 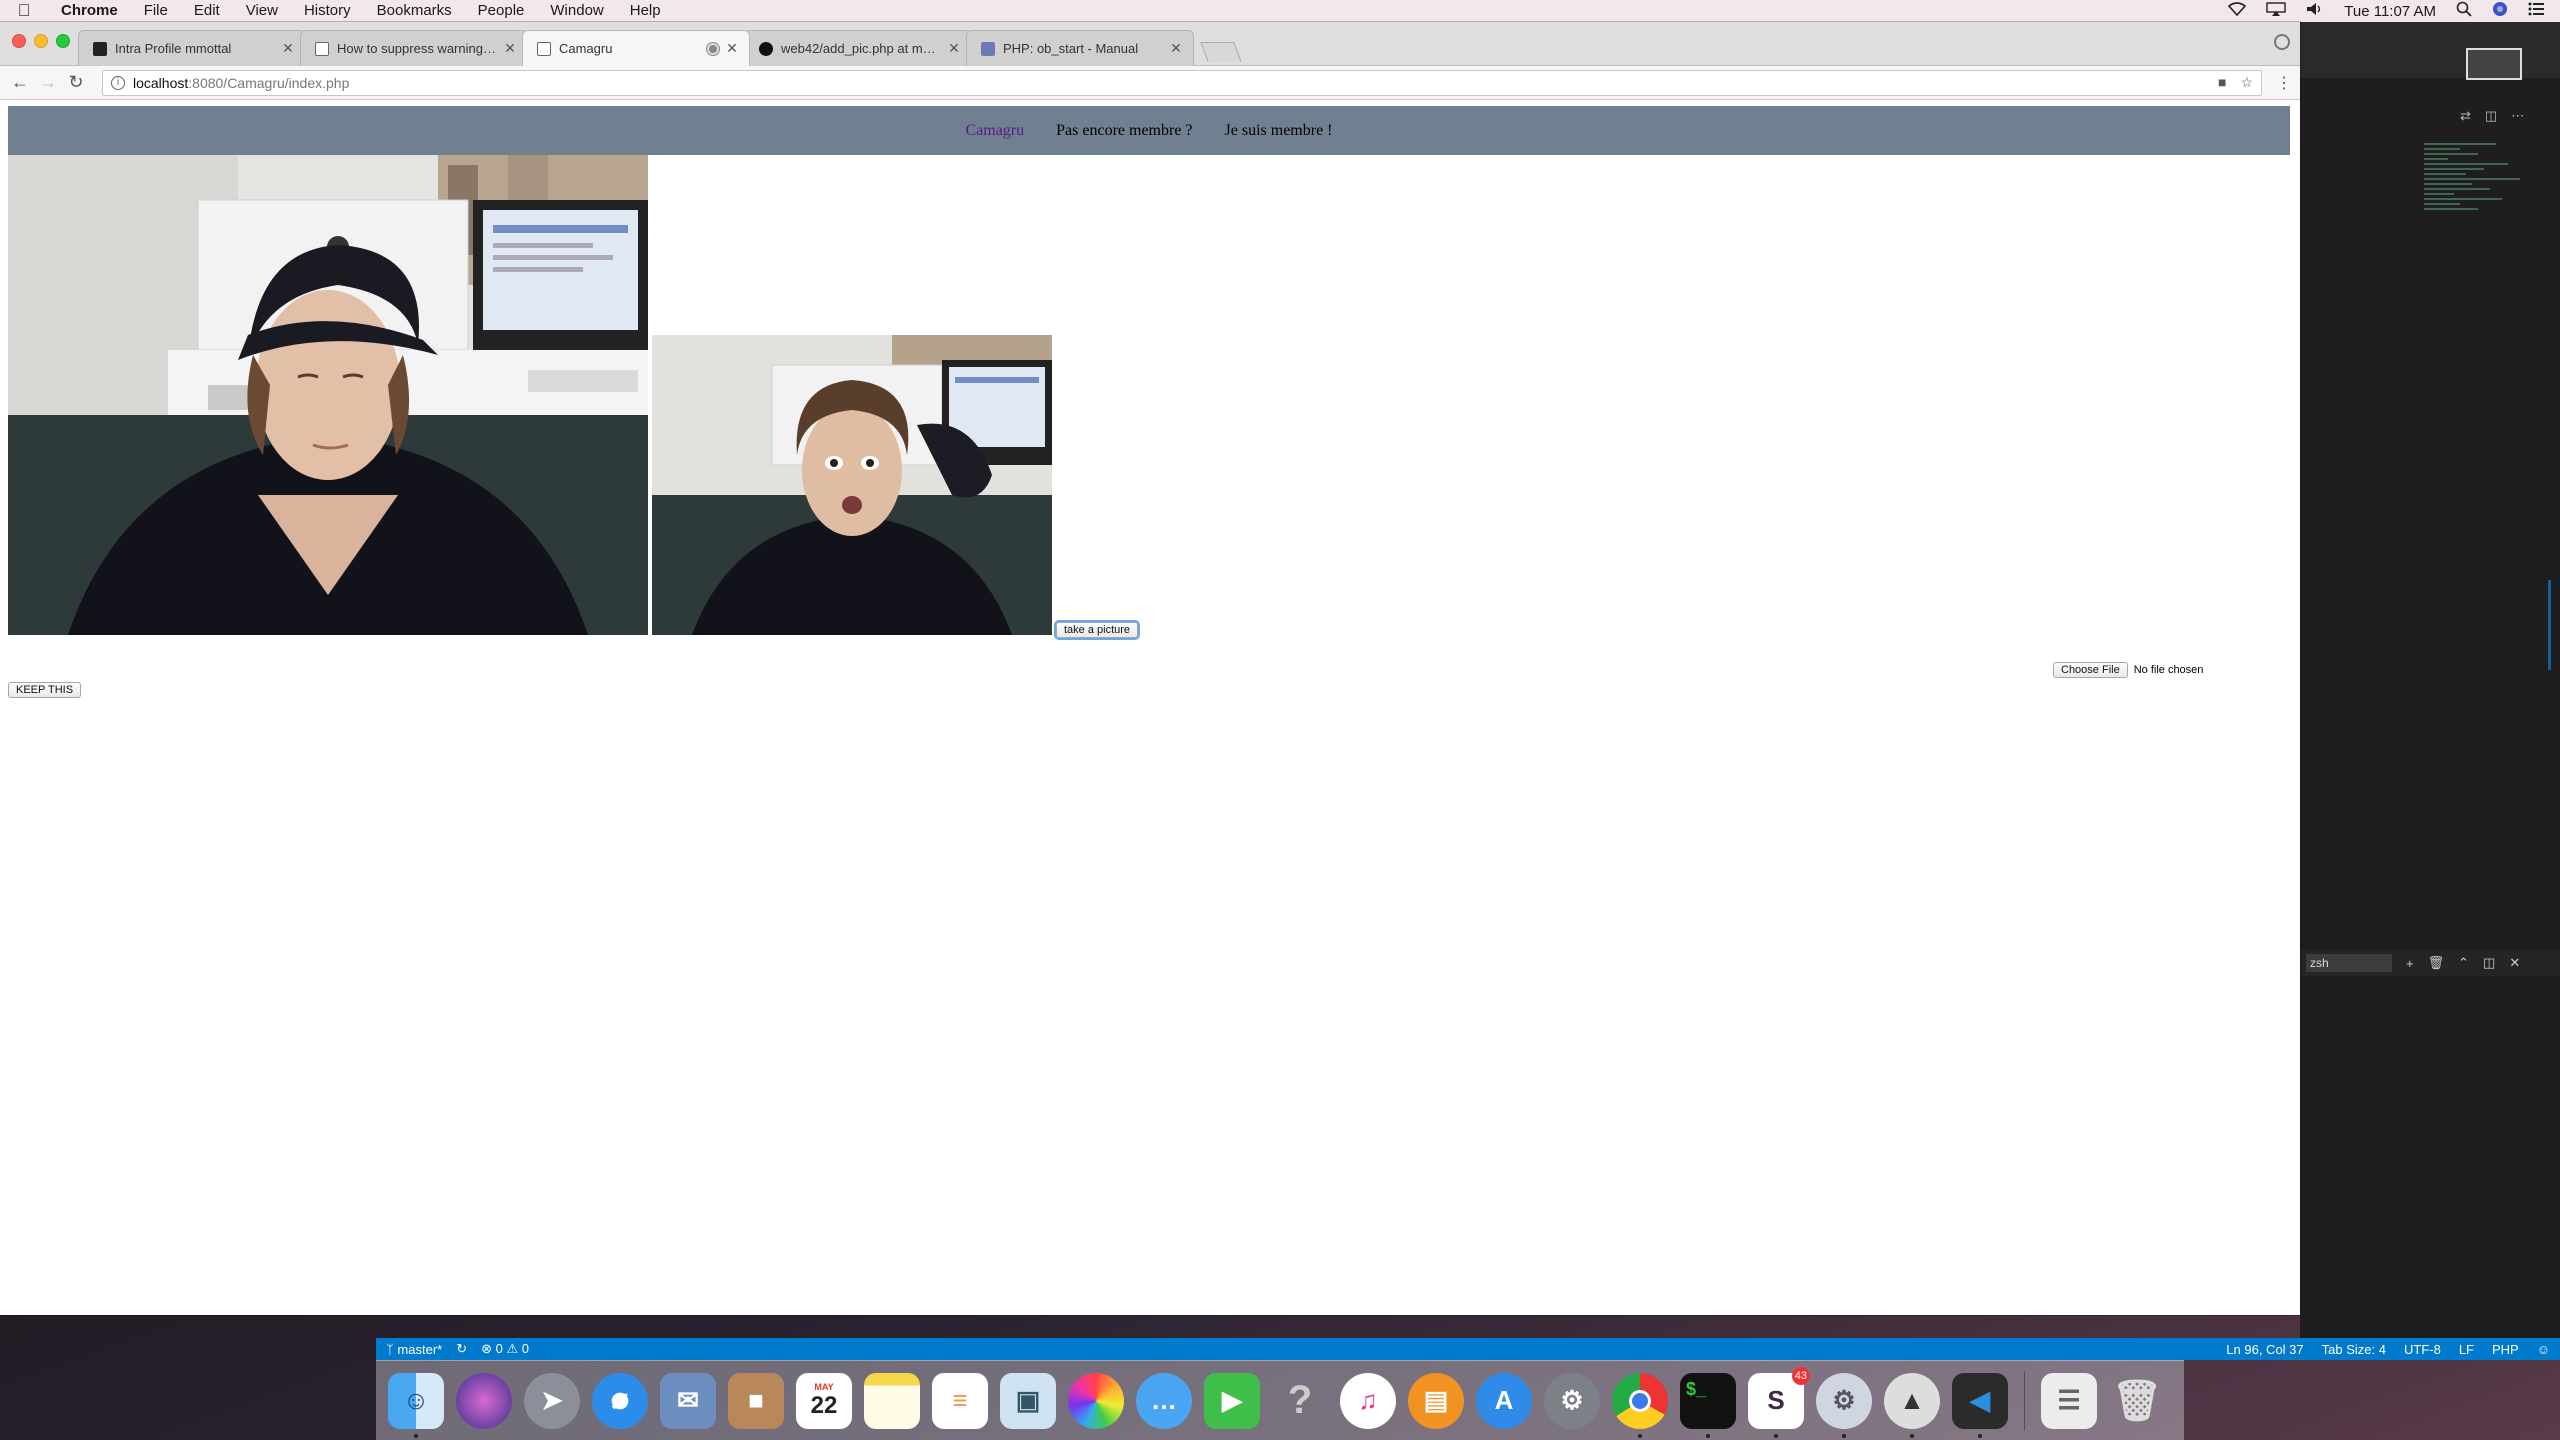 I want to click on notification-center-icon, so click(x=2536, y=11).